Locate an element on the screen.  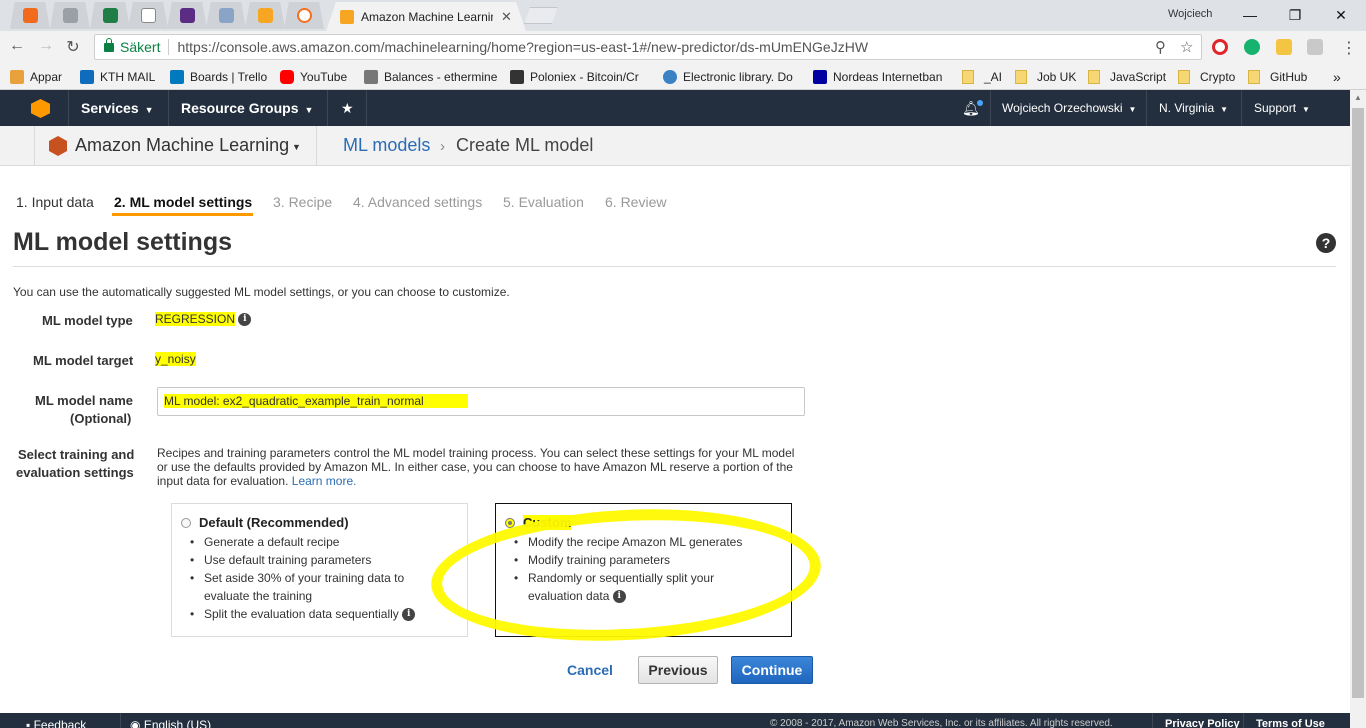
minimize-icon: — is located at coordinates (1250, 15).